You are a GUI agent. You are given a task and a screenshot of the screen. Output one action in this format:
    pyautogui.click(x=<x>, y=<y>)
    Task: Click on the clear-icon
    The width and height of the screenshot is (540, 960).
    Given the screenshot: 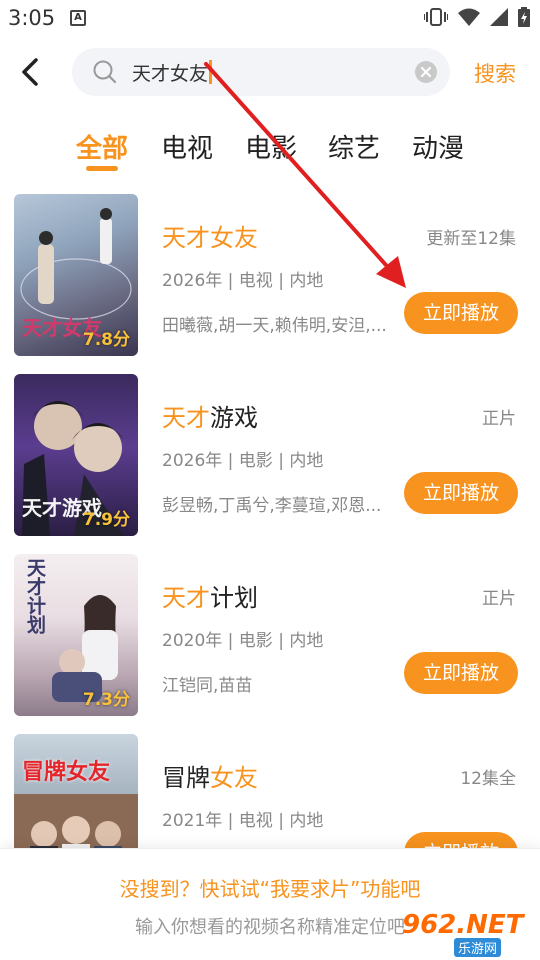 What is the action you would take?
    pyautogui.click(x=426, y=72)
    